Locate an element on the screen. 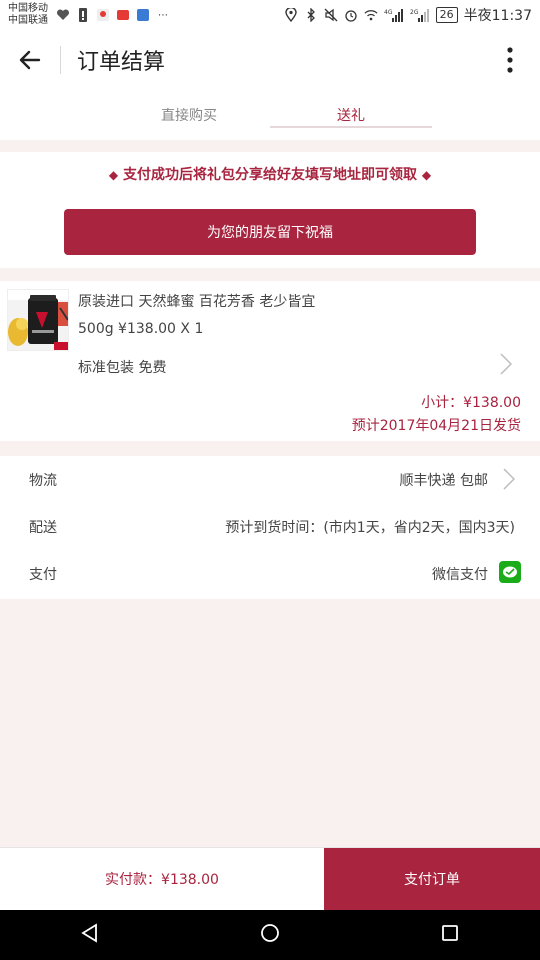 This screenshot has width=540, height=960. product-thumbnail is located at coordinates (38, 320).